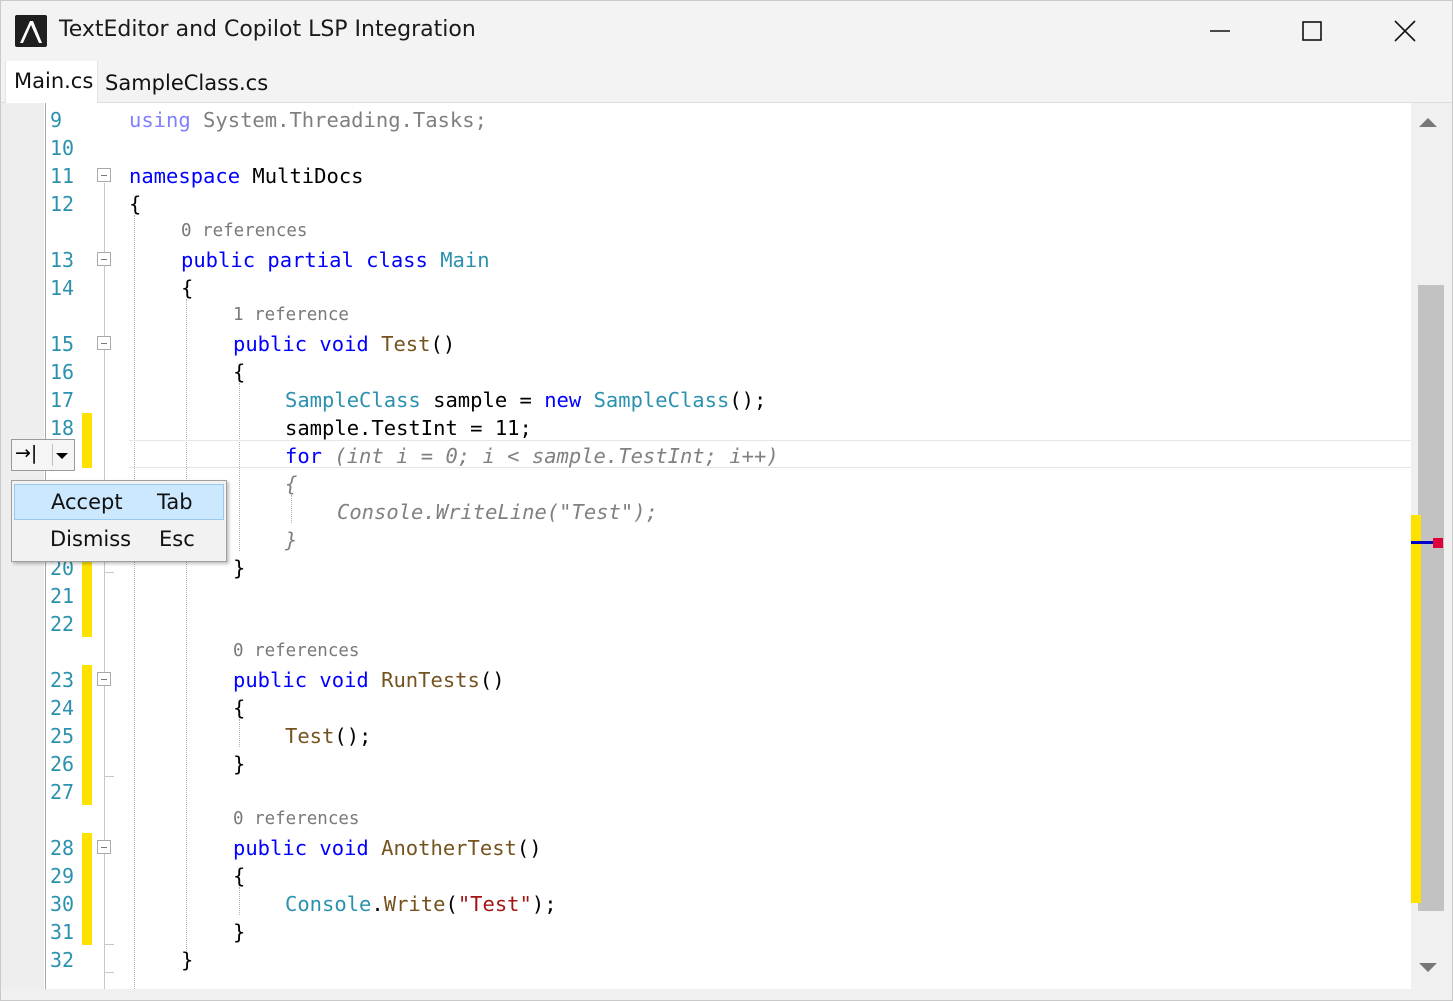  What do you see at coordinates (310, 736) in the screenshot?
I see `method-name: Test` at bounding box center [310, 736].